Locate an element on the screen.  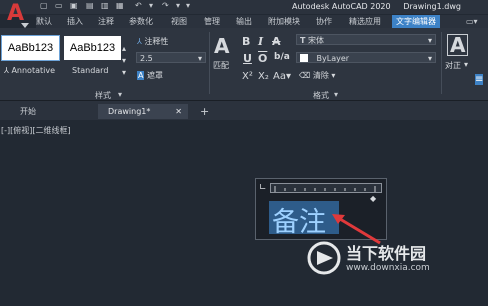
watermark-logo-icon is located at coordinates (324, 258).